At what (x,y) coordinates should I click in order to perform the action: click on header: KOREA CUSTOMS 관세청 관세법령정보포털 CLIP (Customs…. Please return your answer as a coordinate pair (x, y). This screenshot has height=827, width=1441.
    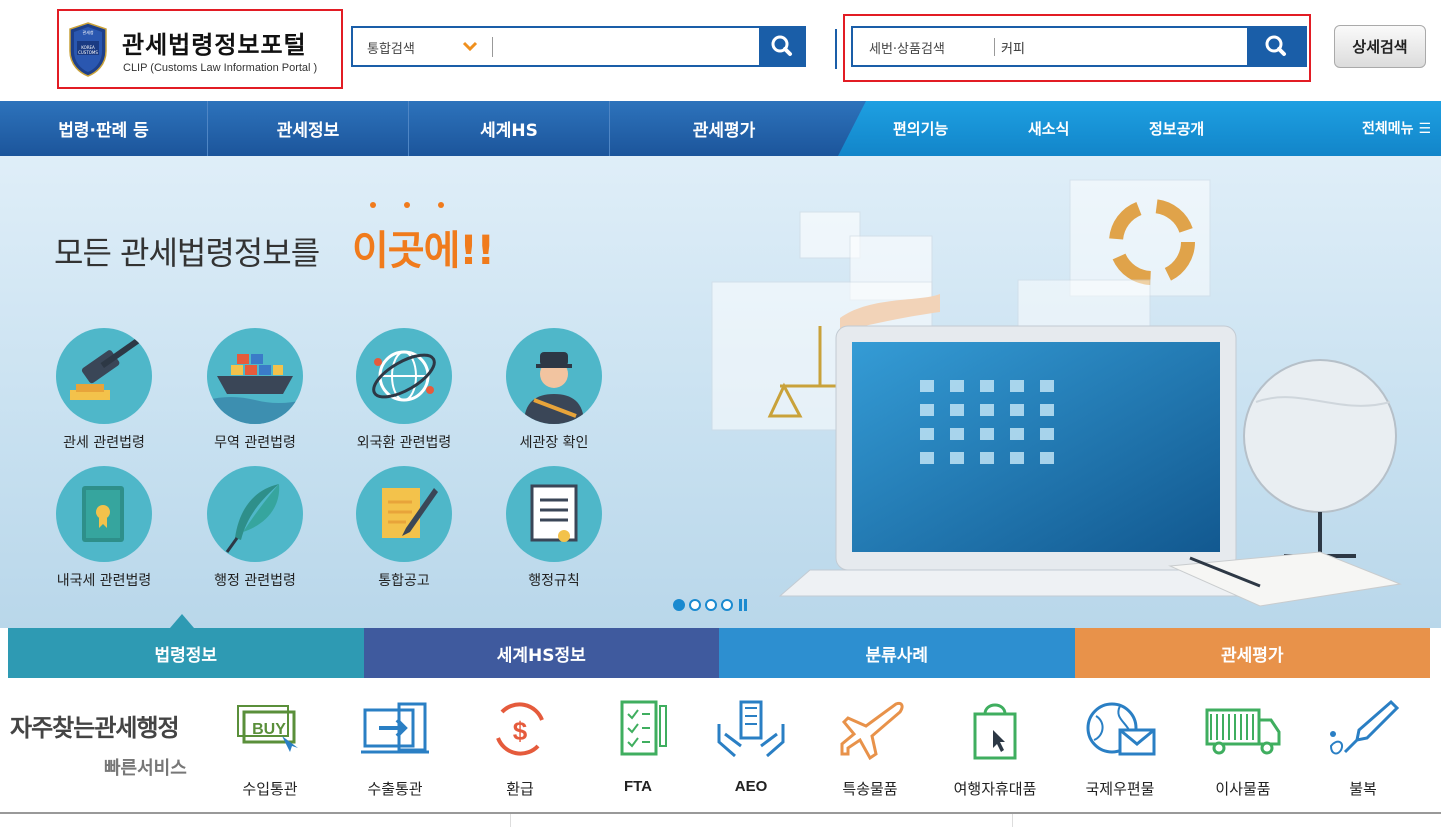
    Looking at the image, I should click on (720, 50).